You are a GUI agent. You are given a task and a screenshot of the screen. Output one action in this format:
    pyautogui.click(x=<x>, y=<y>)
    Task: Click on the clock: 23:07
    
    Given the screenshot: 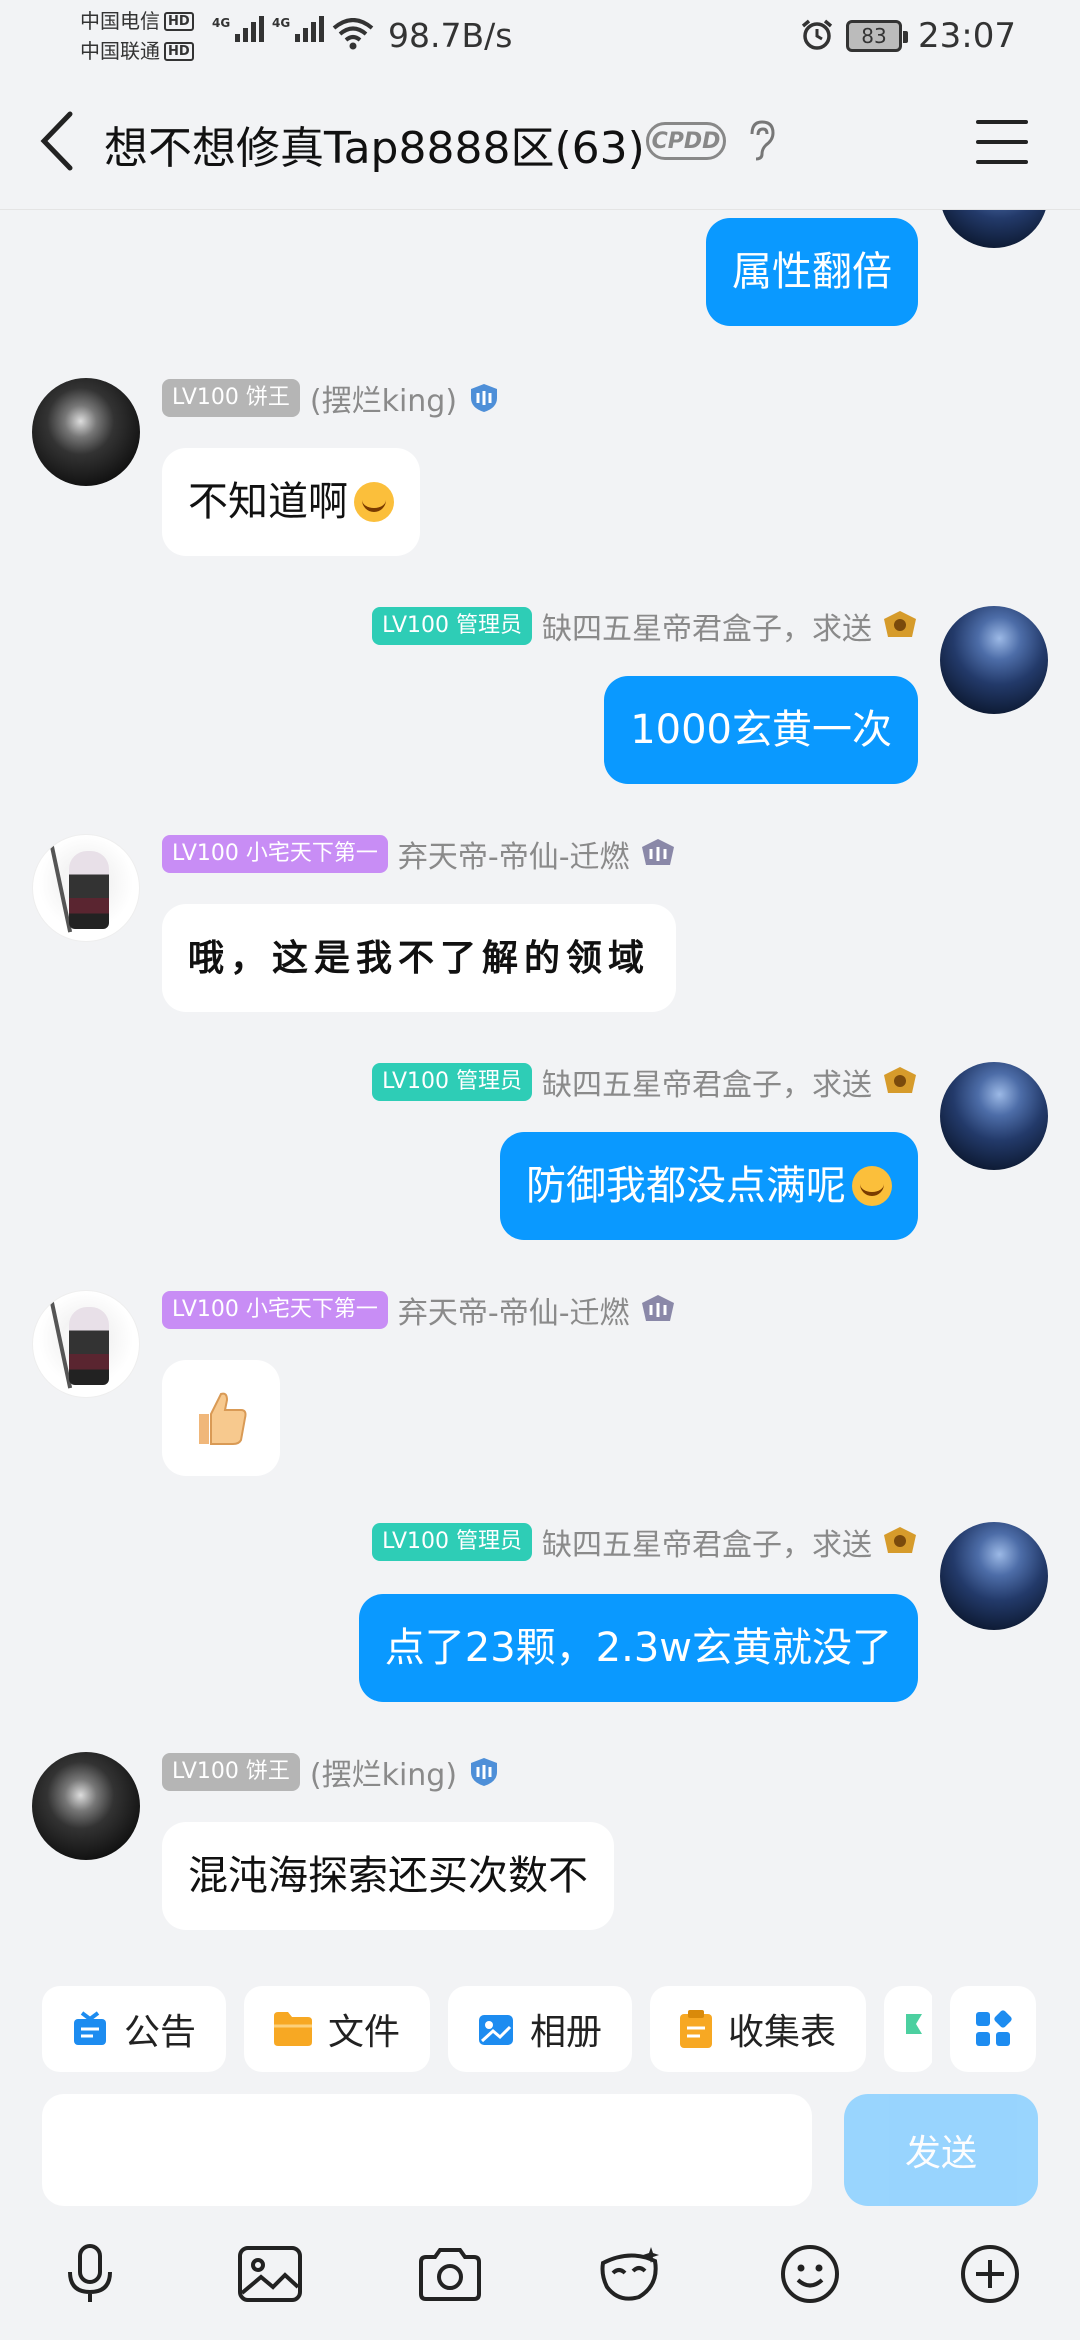 What is the action you would take?
    pyautogui.click(x=967, y=36)
    